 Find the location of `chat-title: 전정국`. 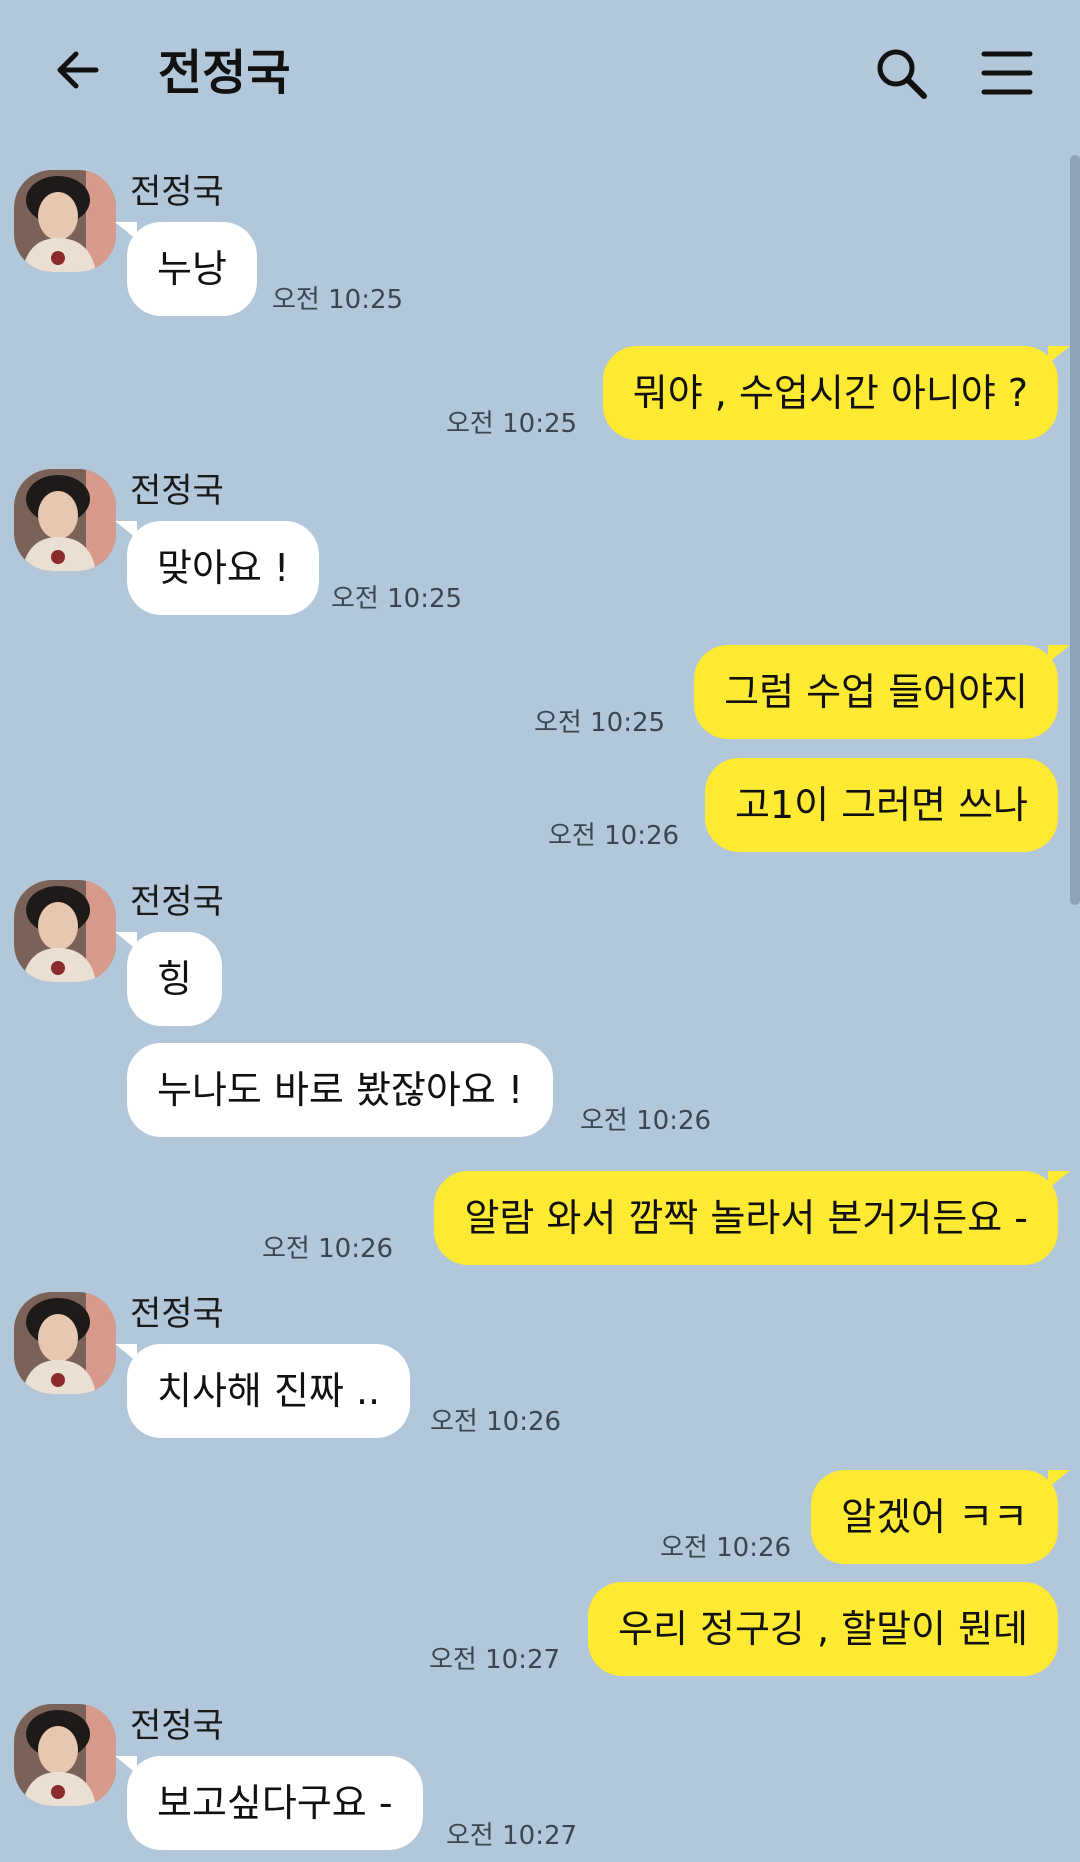

chat-title: 전정국 is located at coordinates (224, 73).